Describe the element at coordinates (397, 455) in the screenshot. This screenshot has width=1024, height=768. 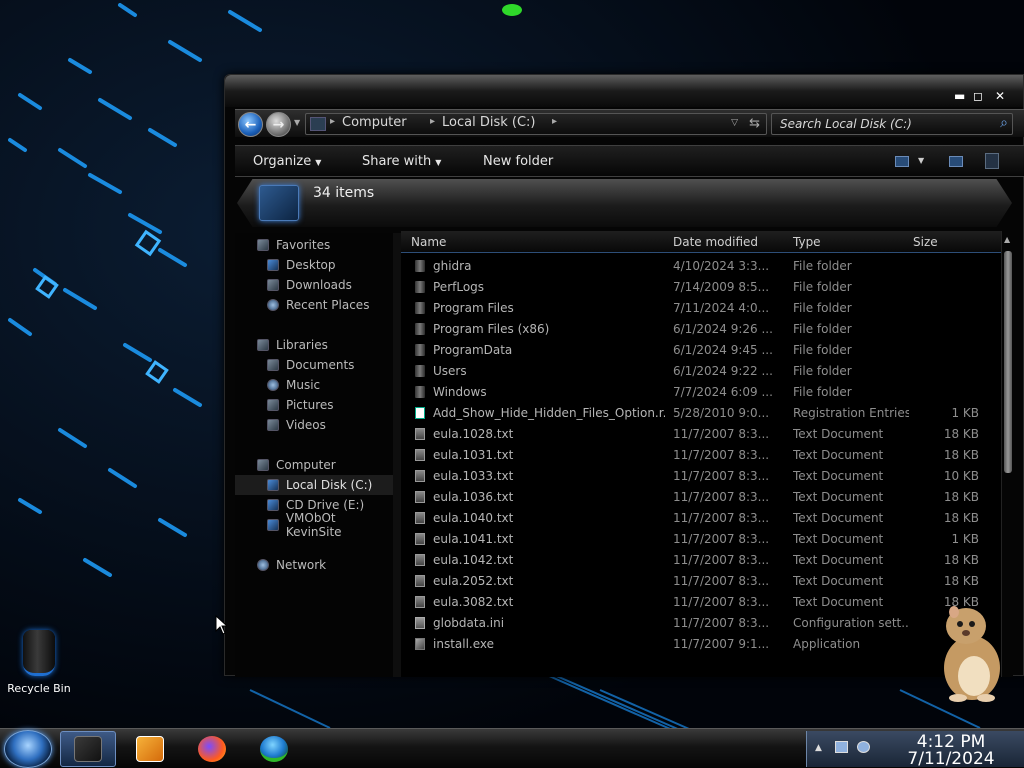
I see `pane-splitter` at that location.